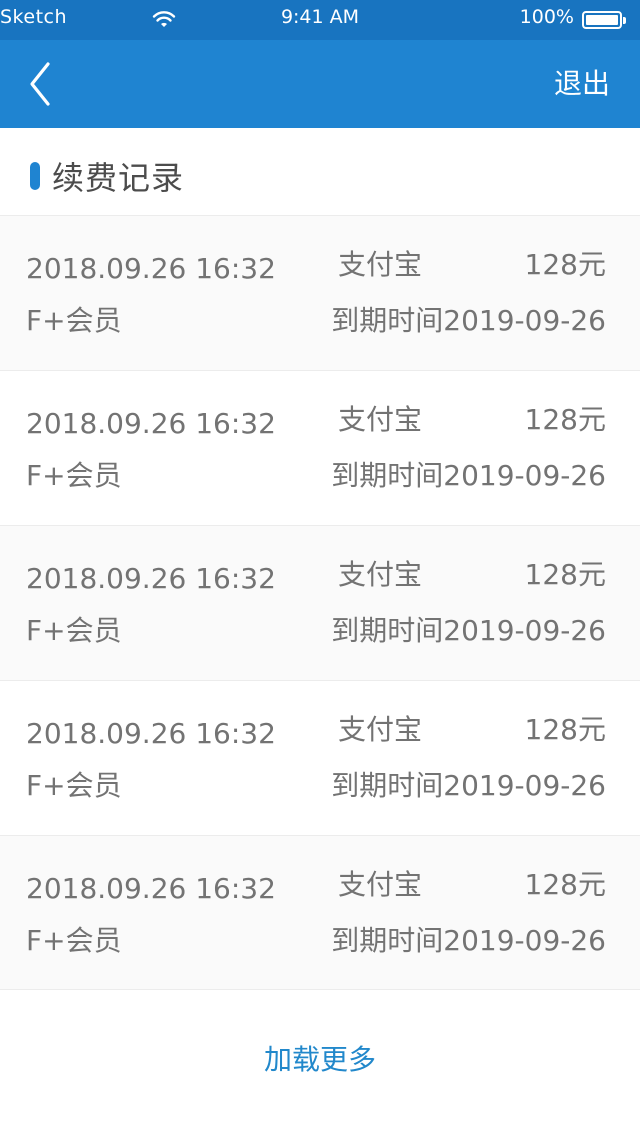 Image resolution: width=640 pixels, height=1136 pixels. I want to click on back-button, so click(39, 84).